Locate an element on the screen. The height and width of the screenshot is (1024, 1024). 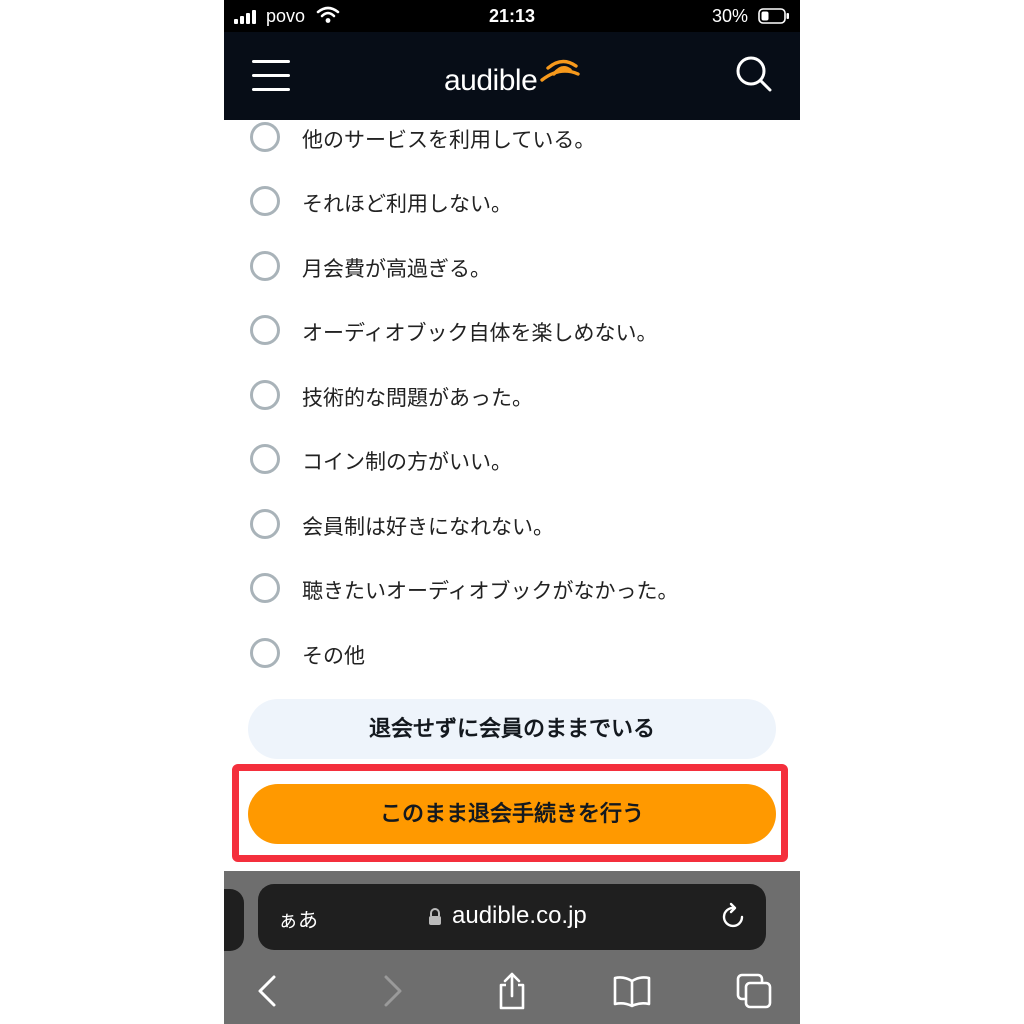
reason-label: 他のサービスを利用している。 is located at coordinates (449, 140).